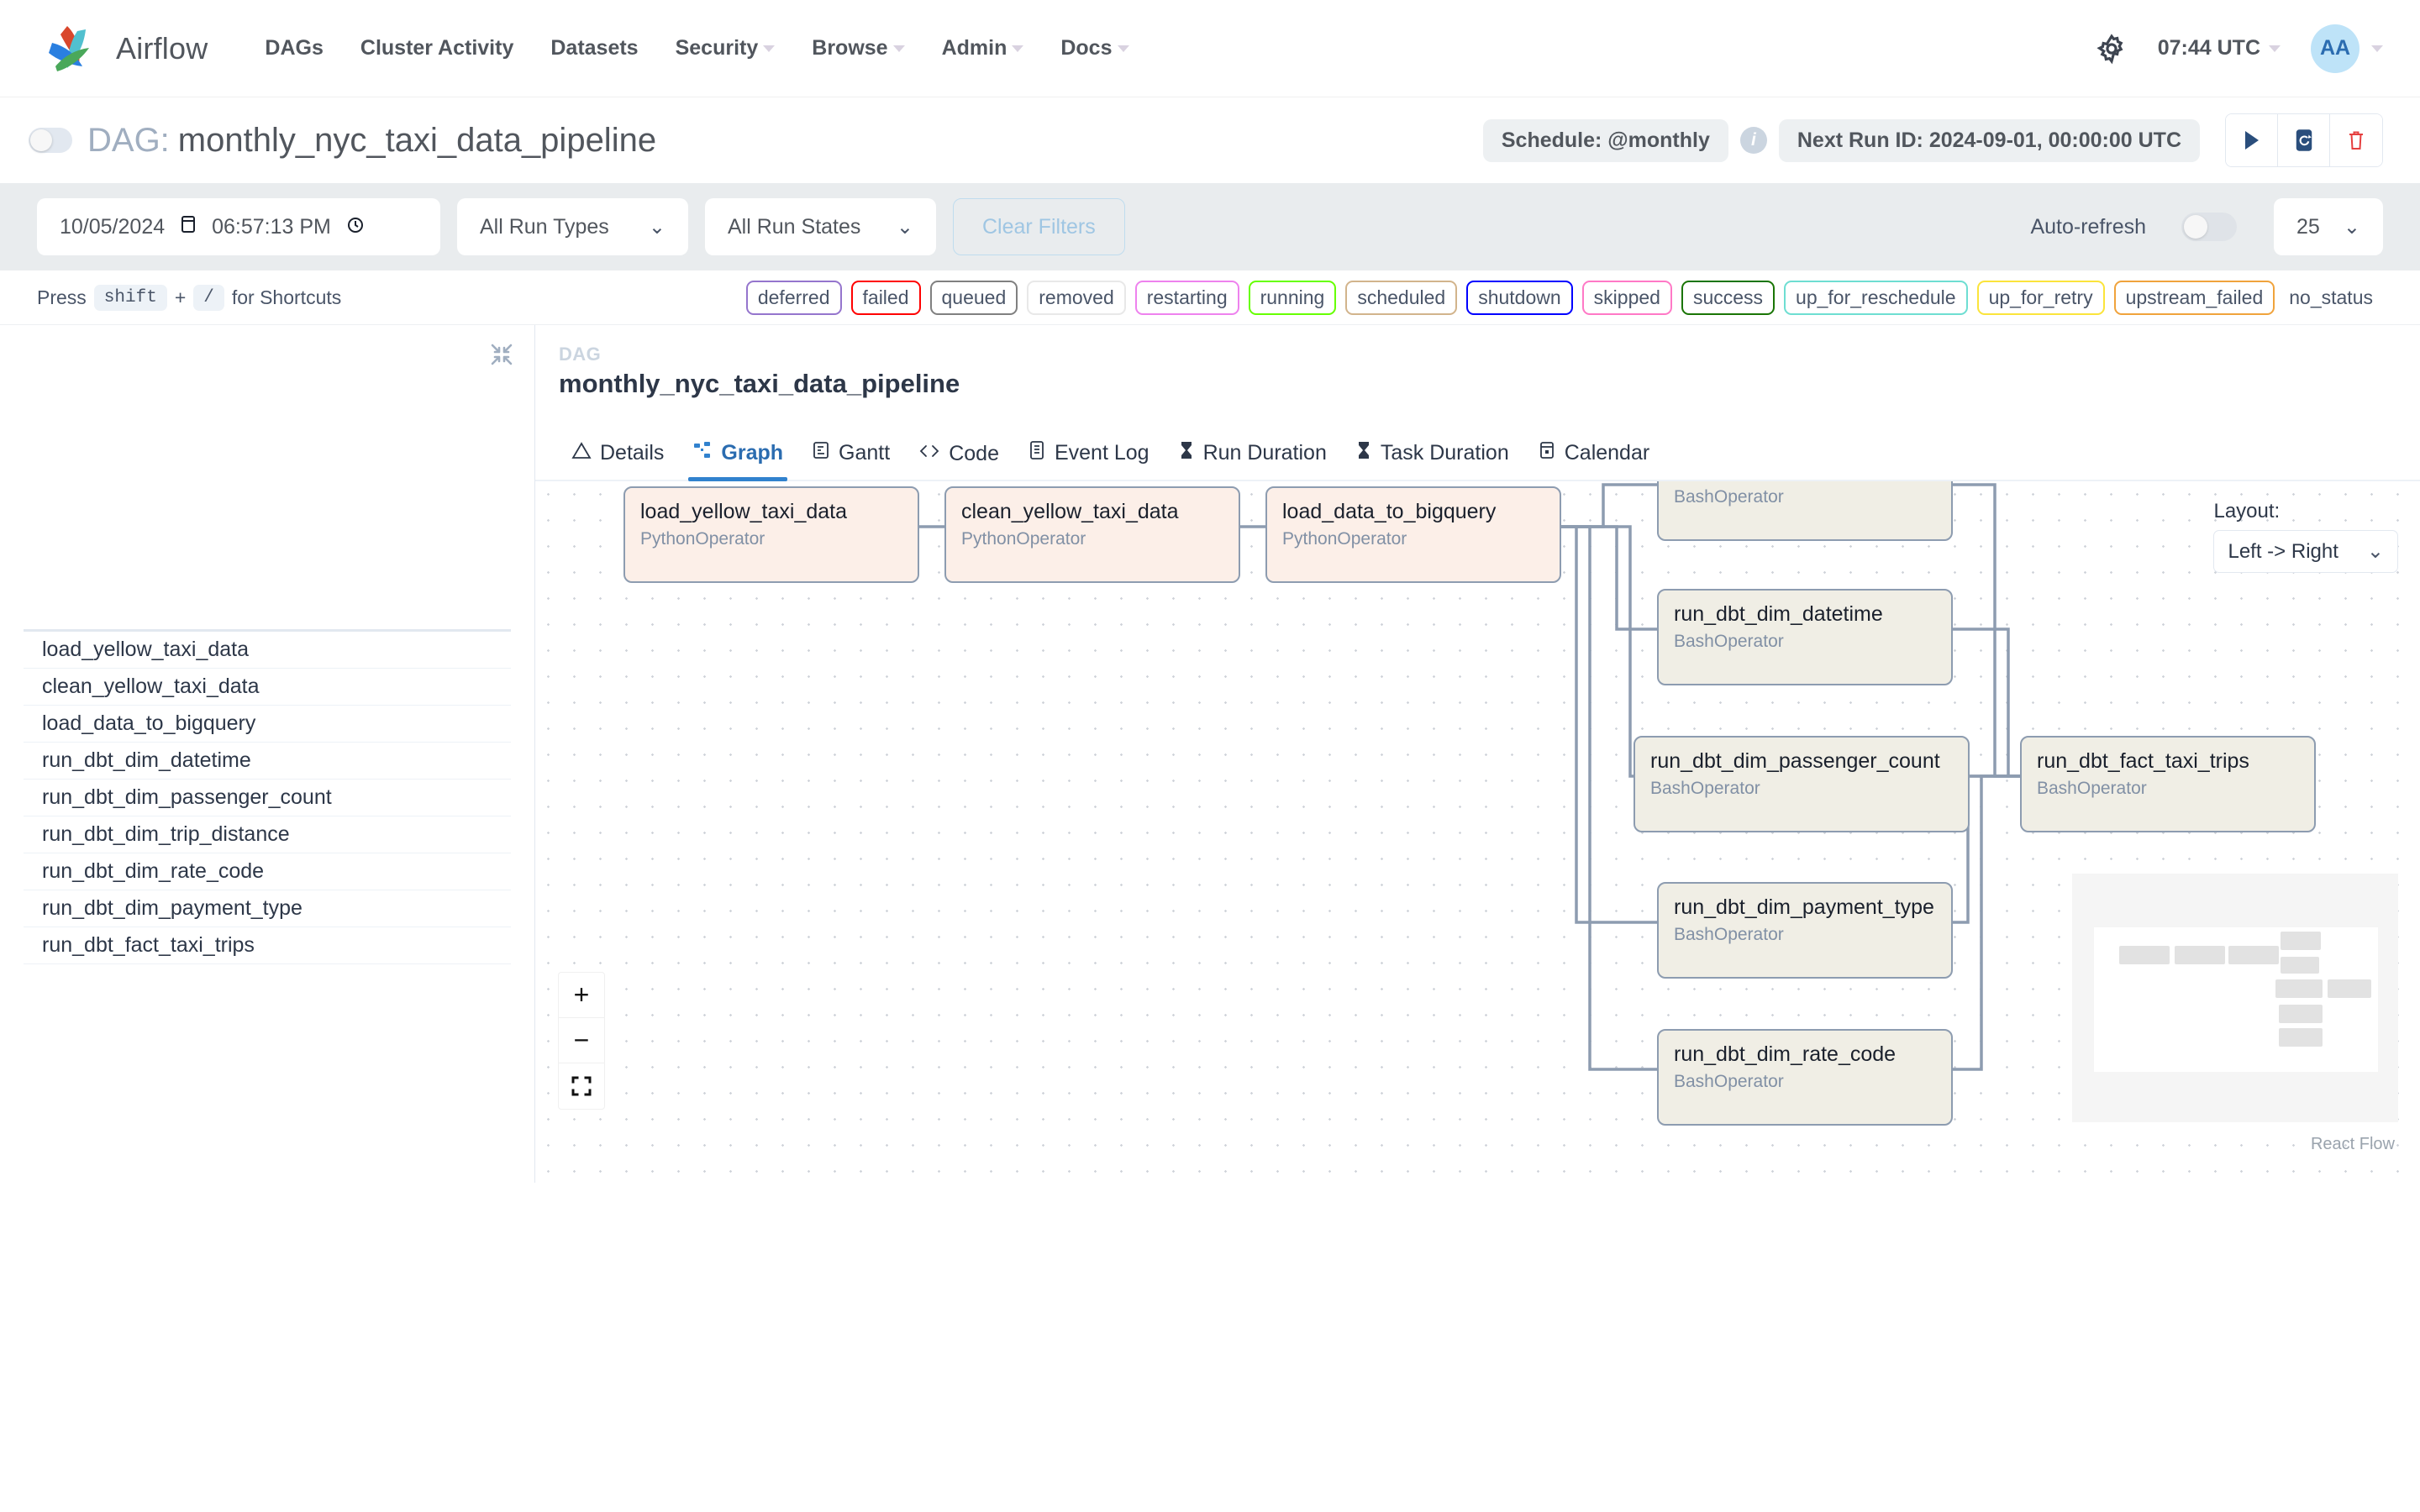  I want to click on tab-label: Task Duration, so click(1444, 453).